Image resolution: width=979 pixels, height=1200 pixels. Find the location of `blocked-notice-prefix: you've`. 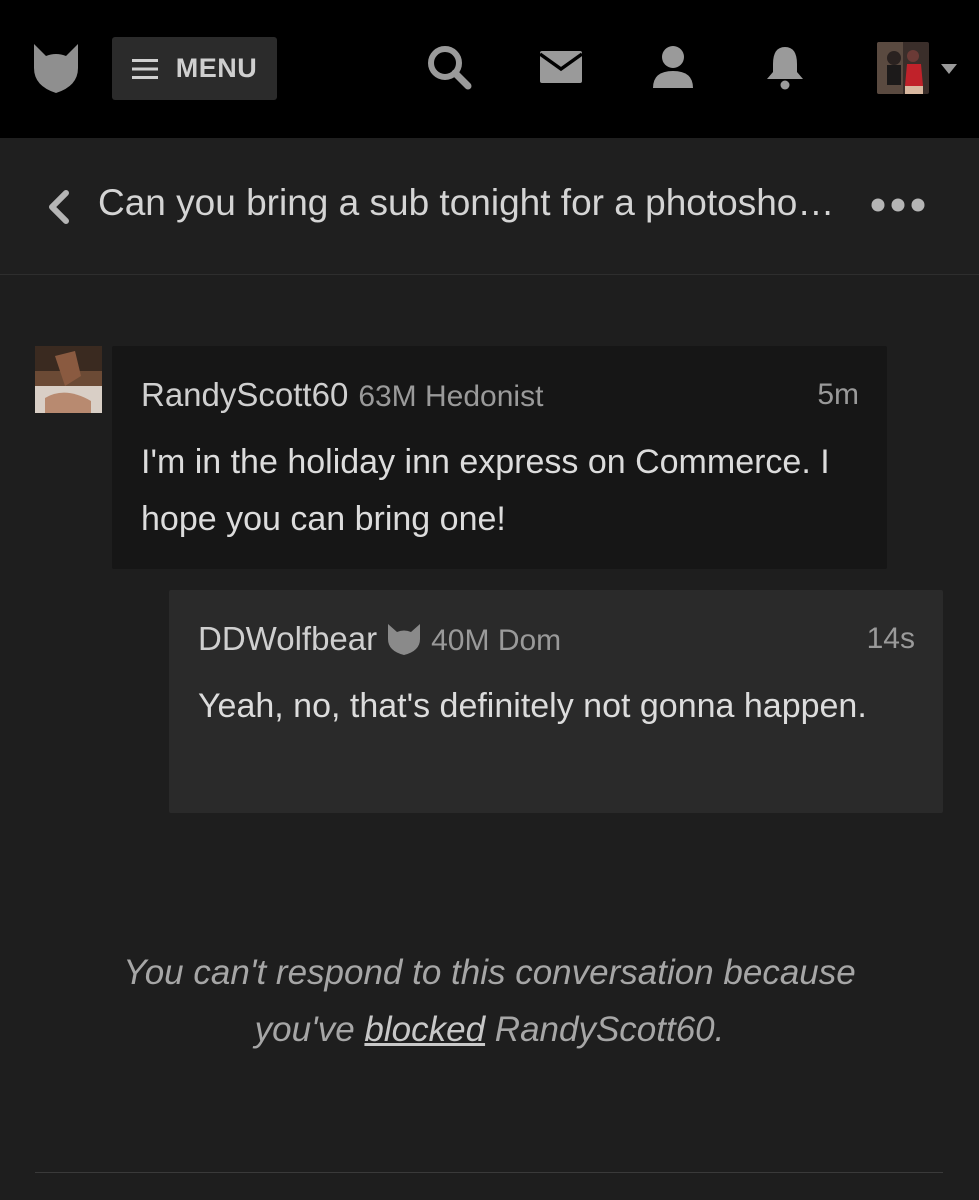

blocked-notice-prefix: you've is located at coordinates (309, 1029).